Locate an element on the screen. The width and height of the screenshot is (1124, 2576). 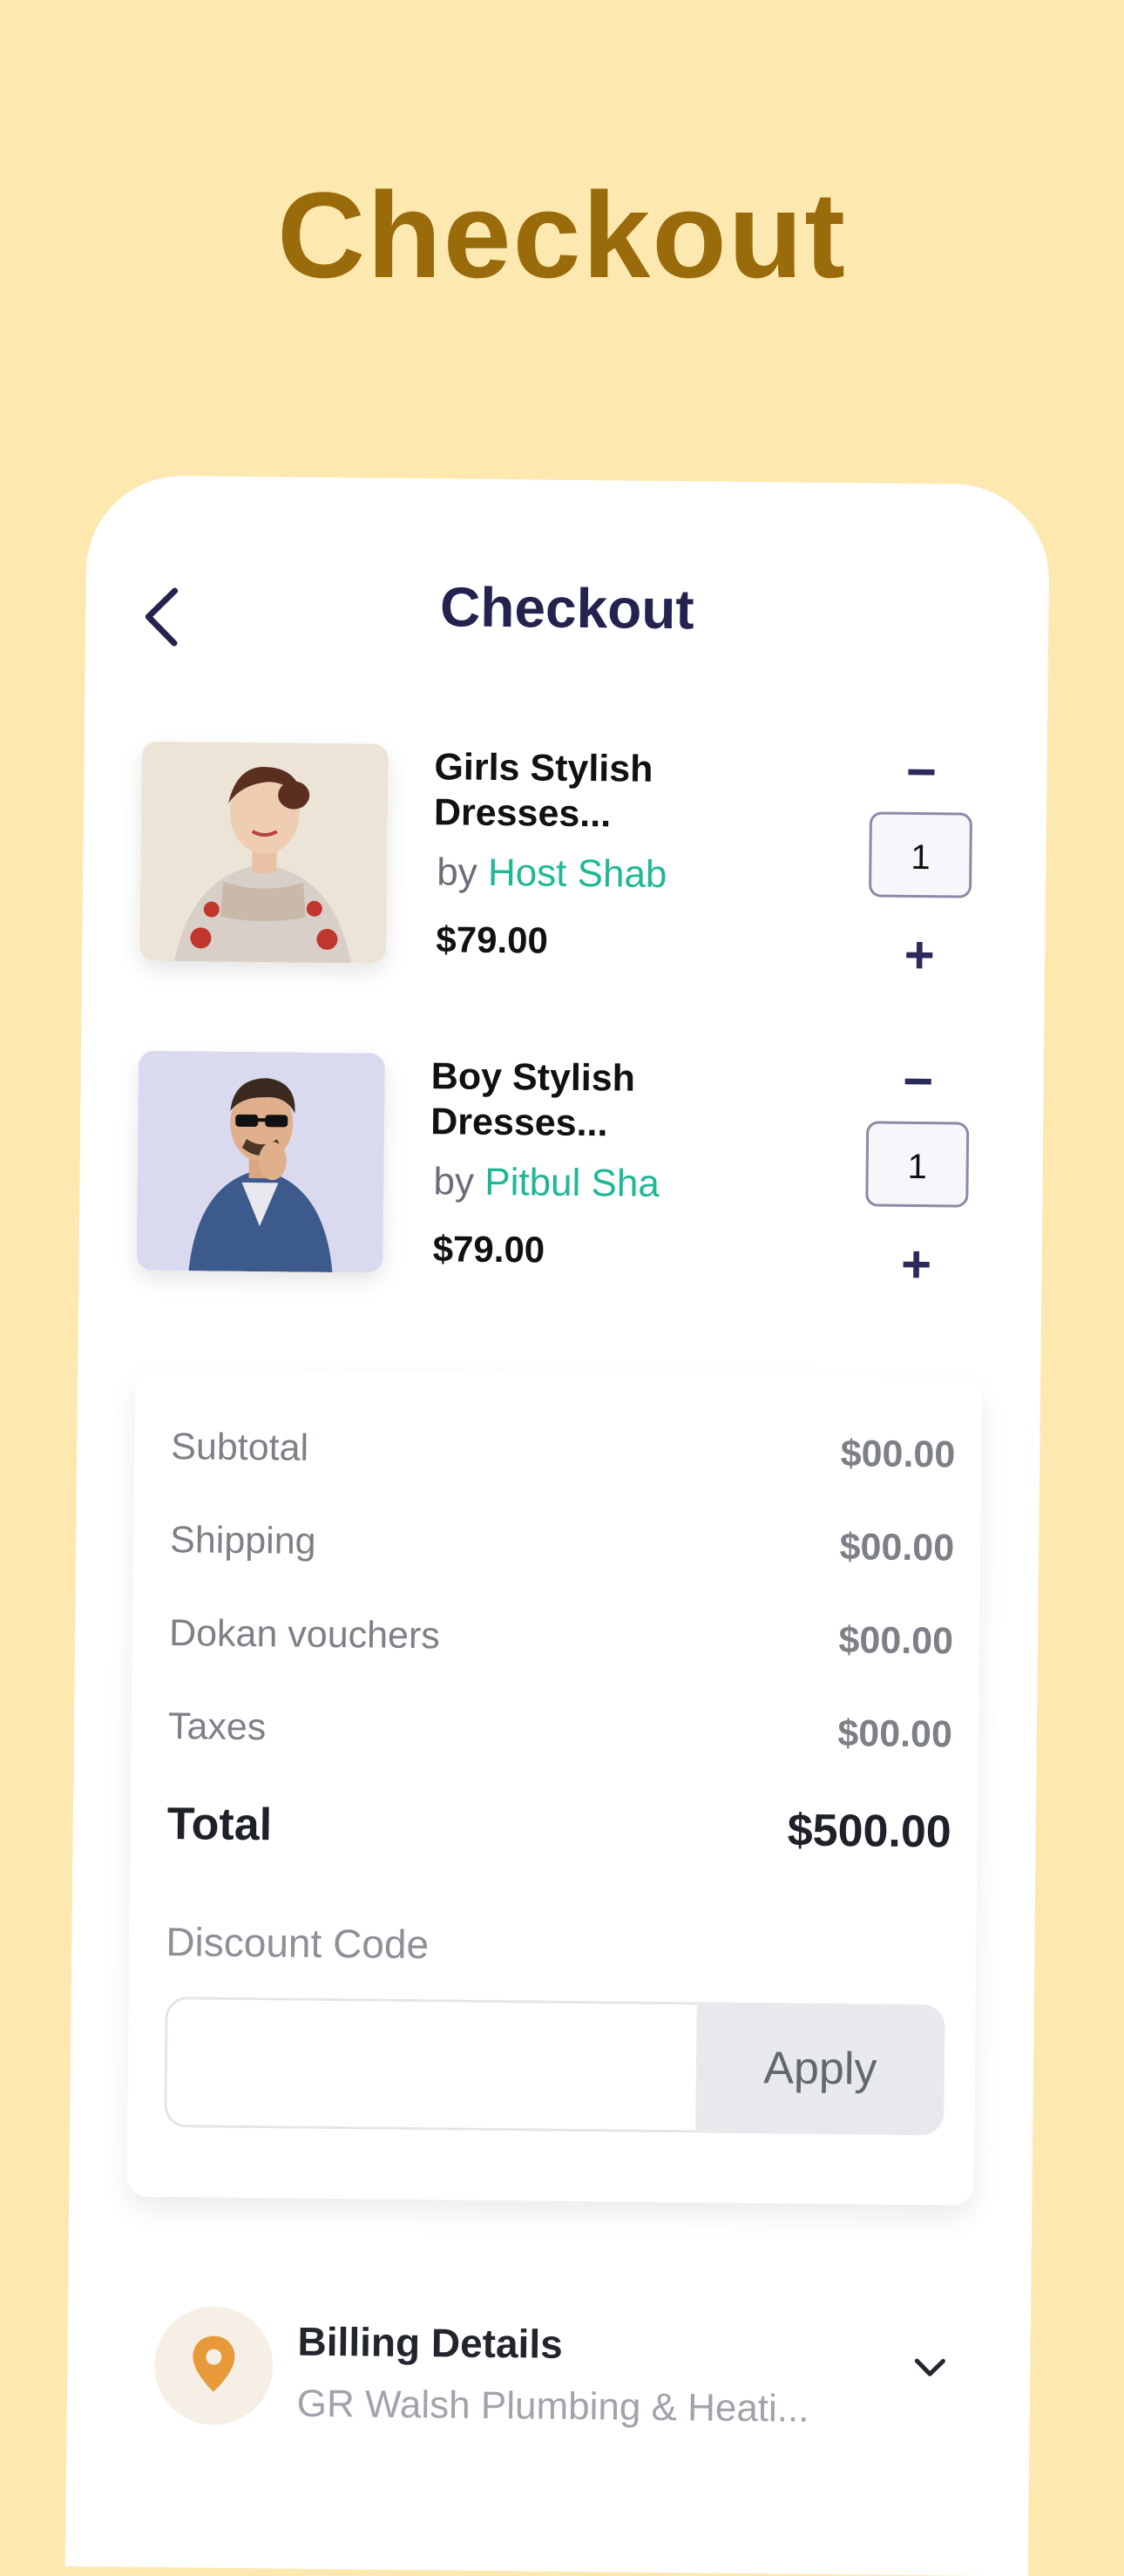
discount-code-input is located at coordinates (430, 2064).